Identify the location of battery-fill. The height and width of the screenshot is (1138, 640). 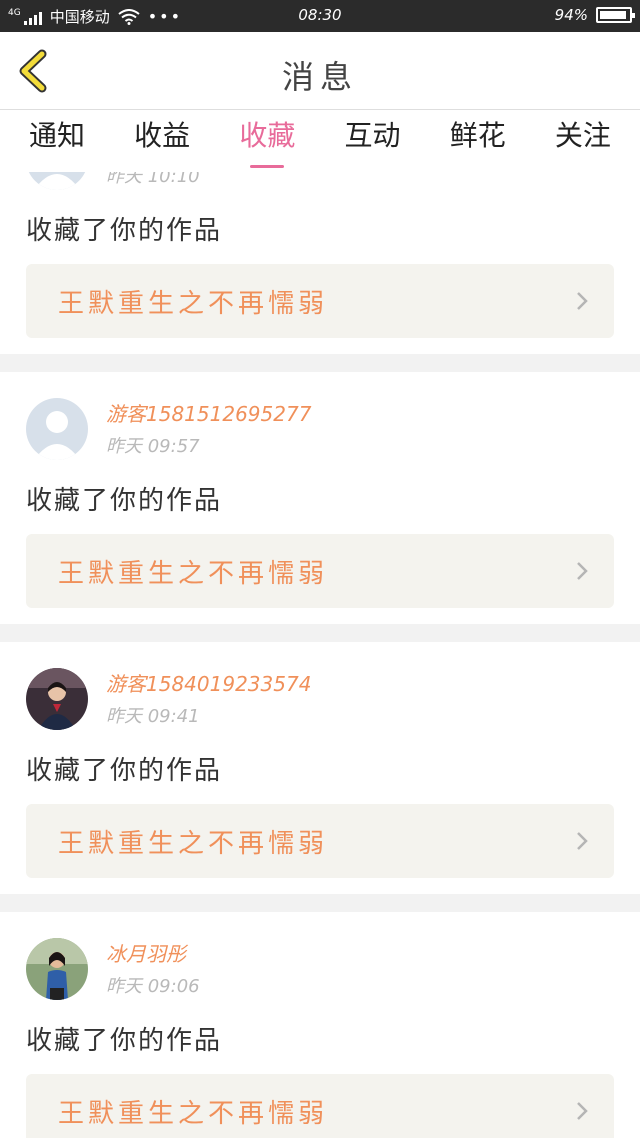
(613, 15).